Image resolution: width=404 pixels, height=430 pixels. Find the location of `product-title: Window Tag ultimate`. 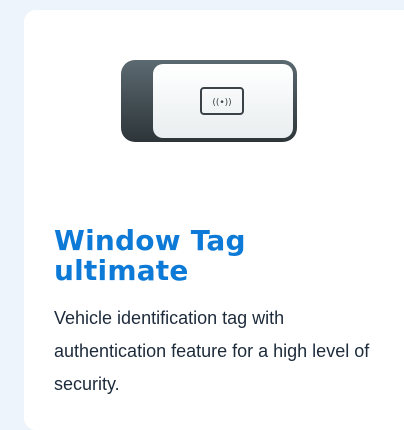

product-title: Window Tag ultimate is located at coordinates (224, 256).